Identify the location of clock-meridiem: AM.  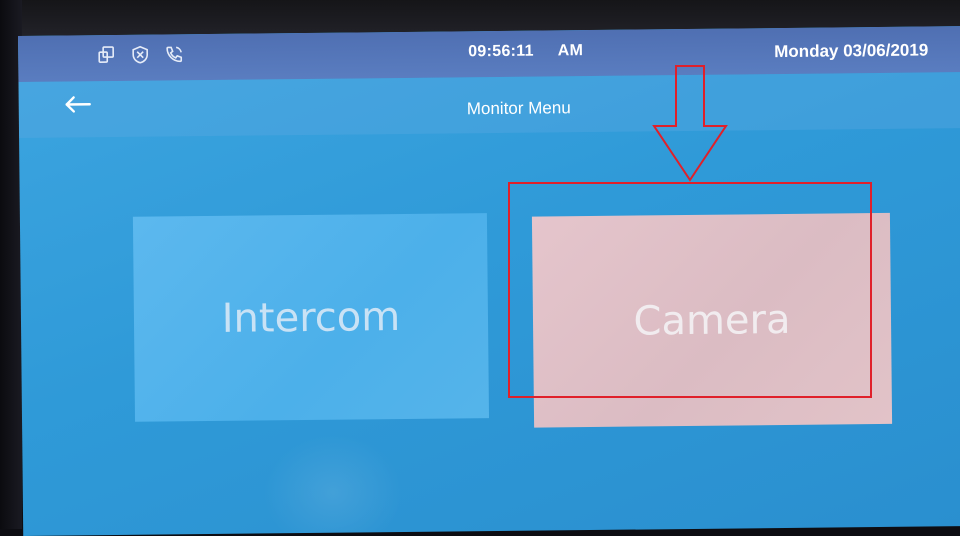
(570, 51).